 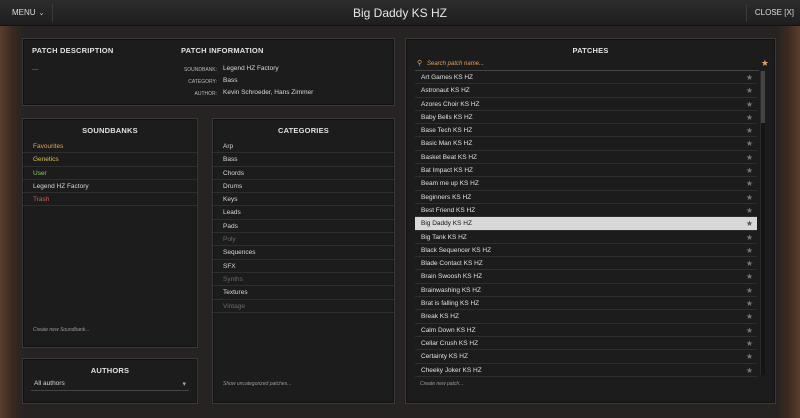 What do you see at coordinates (586, 370) in the screenshot?
I see `patch-row: Cheeky Joker KS HZ ★` at bounding box center [586, 370].